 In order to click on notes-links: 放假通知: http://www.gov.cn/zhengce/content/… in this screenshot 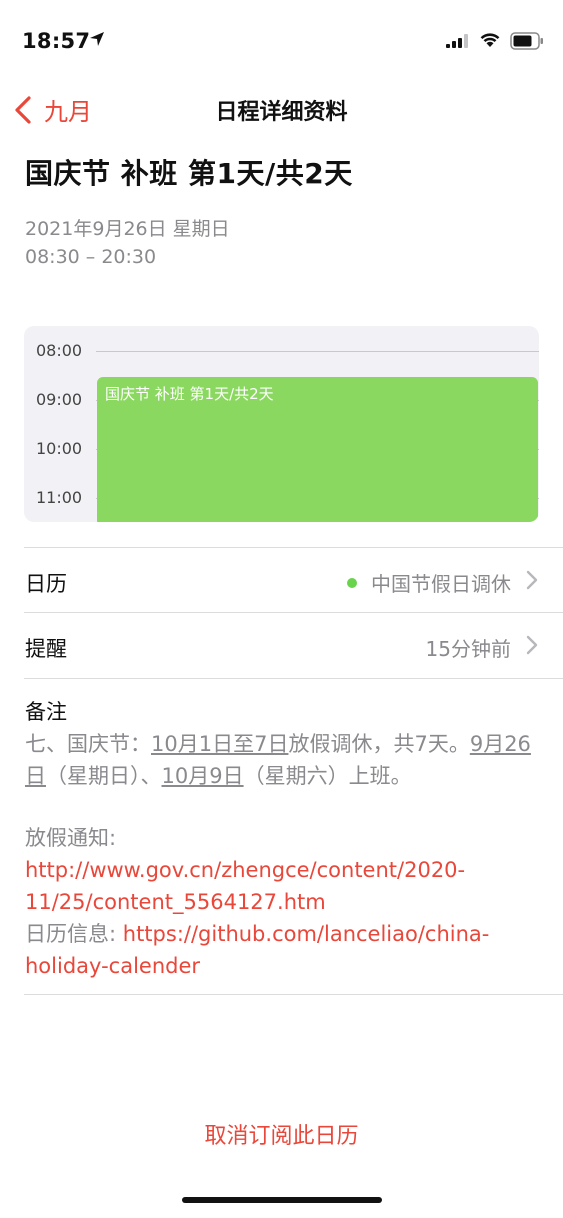, I will do `click(285, 902)`.